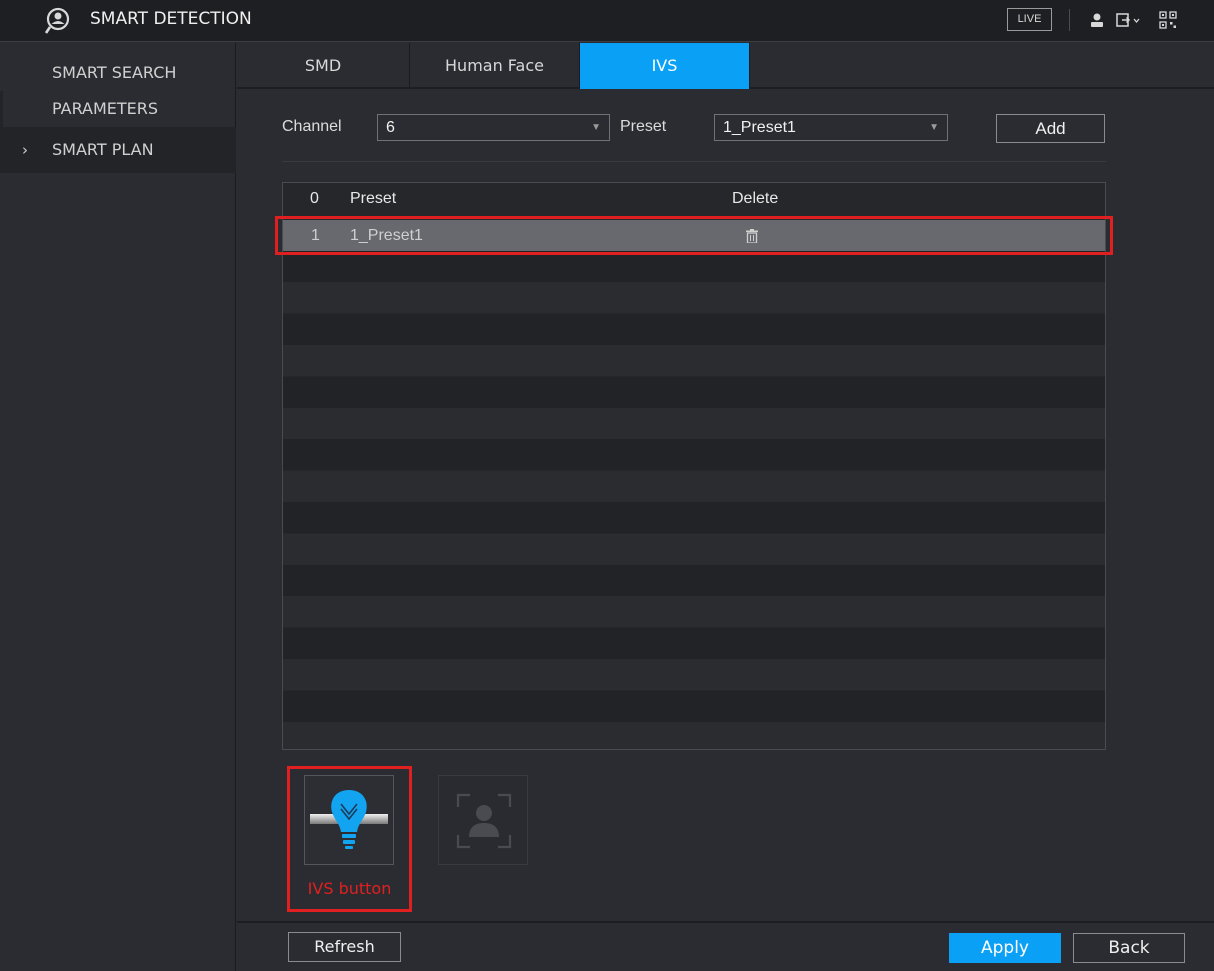  Describe the element at coordinates (643, 126) in the screenshot. I see `preset-label: Preset` at that location.